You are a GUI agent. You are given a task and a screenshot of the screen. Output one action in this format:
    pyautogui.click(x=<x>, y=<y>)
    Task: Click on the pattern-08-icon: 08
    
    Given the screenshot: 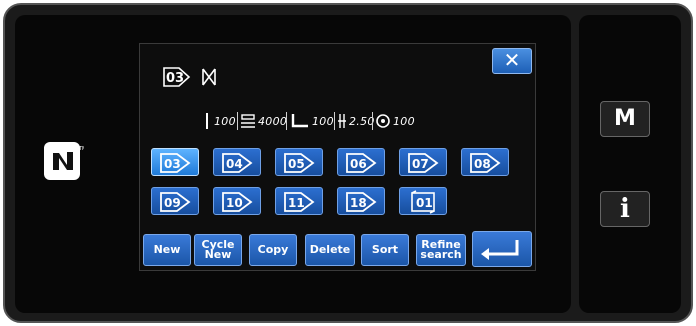 What is the action you would take?
    pyautogui.click(x=485, y=163)
    